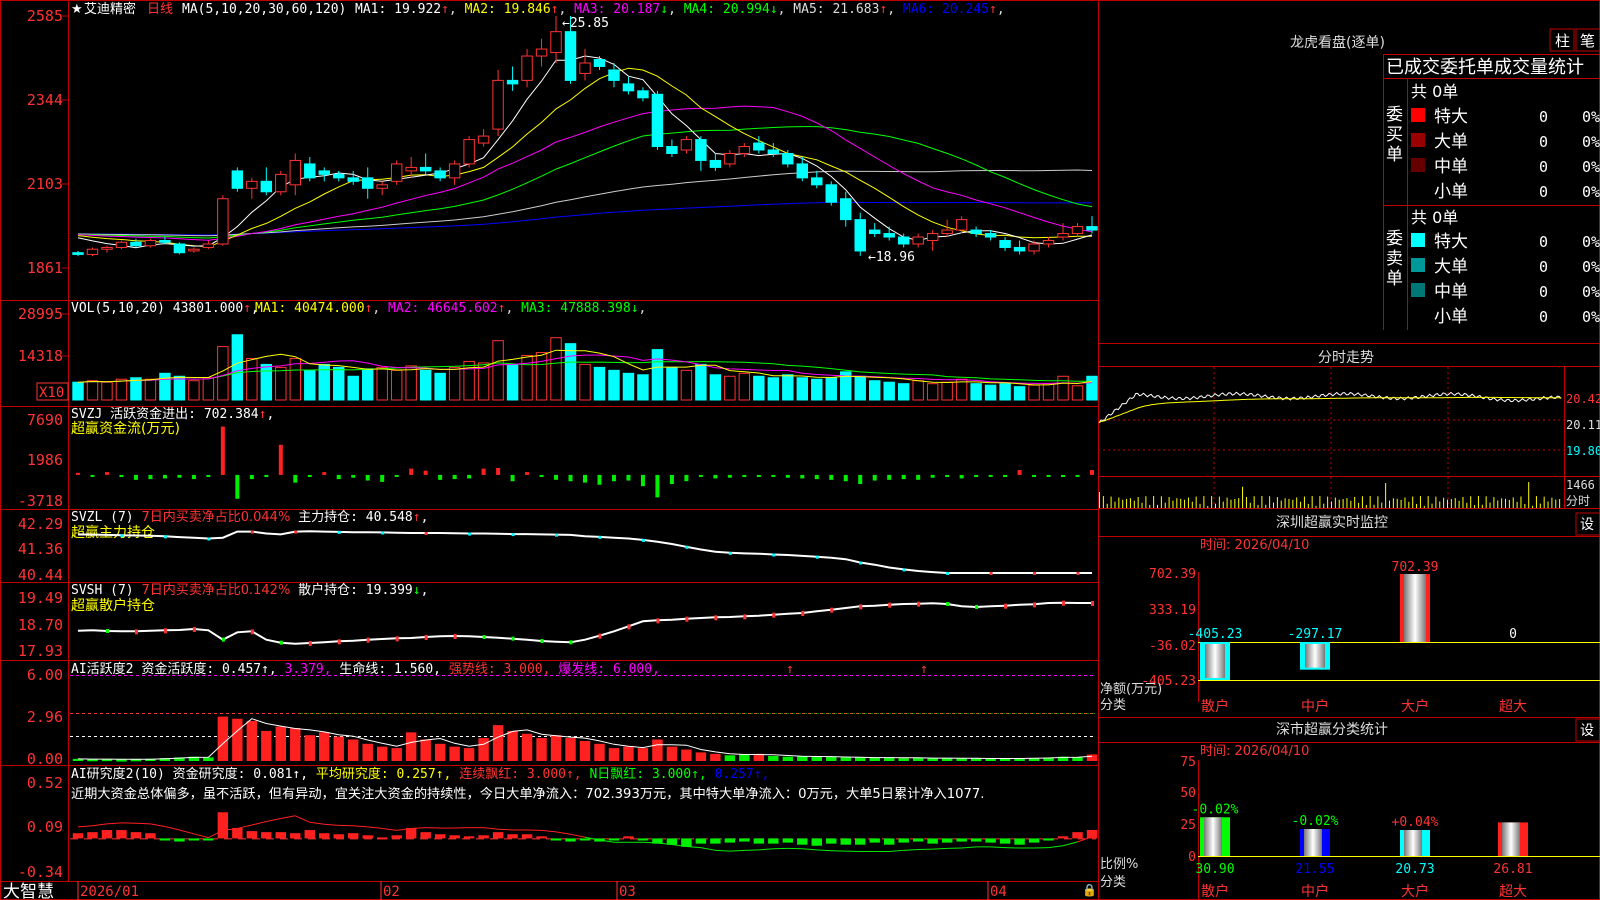 Image resolution: width=1600 pixels, height=900 pixels. I want to click on sz-monitor-settings-label: 设, so click(1587, 525).